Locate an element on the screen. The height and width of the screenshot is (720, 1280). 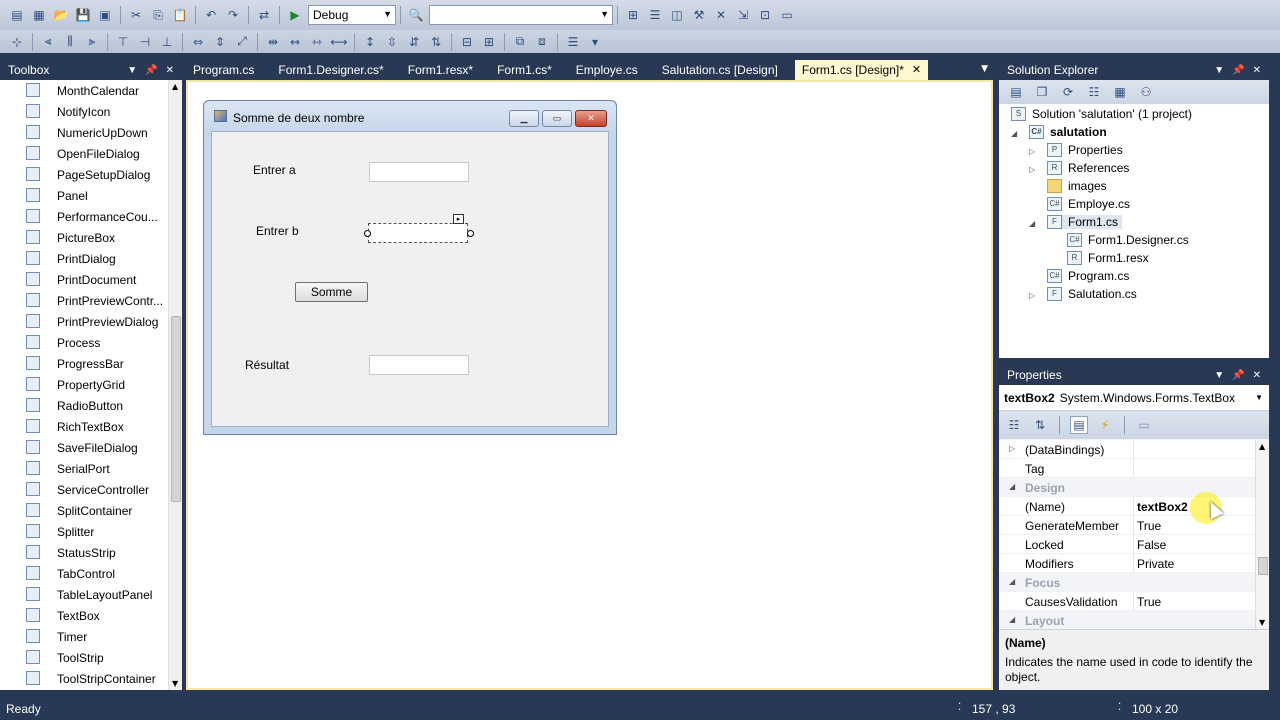
tree-node-form1: F Form1.cs is located at coordinates (1085, 222).